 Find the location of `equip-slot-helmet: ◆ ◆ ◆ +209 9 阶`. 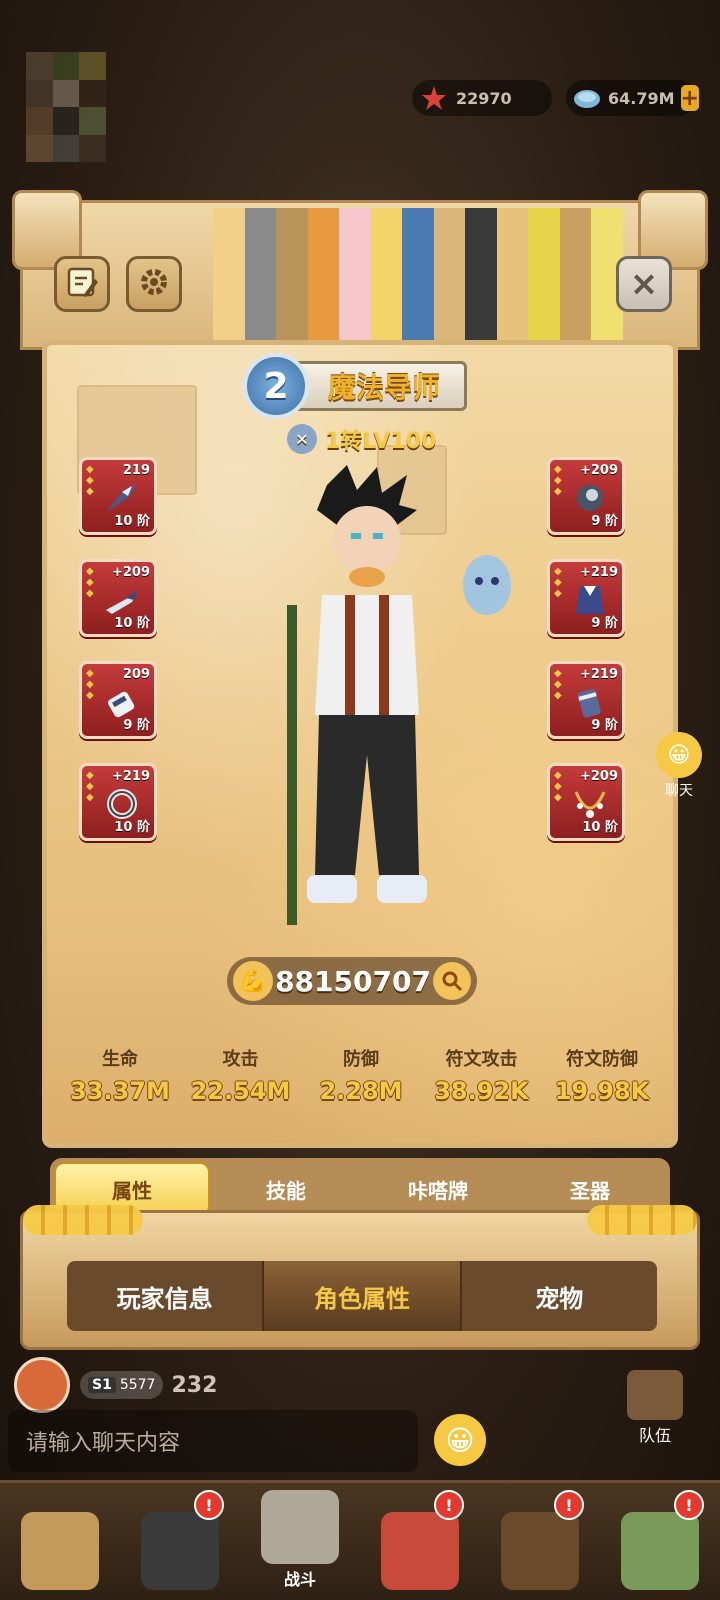

equip-slot-helmet: ◆ ◆ ◆ +209 9 阶 is located at coordinates (586, 496).